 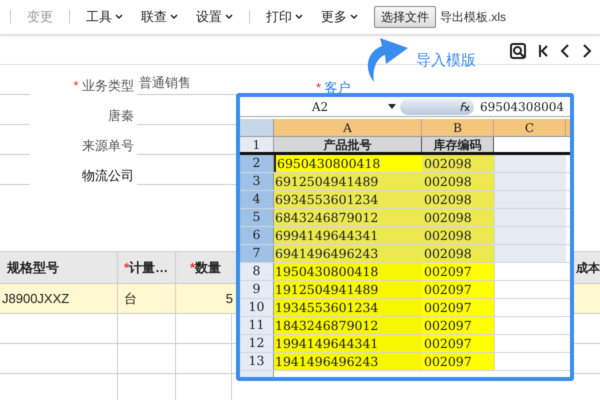 What do you see at coordinates (348, 361) in the screenshot?
I see `table-cell: 1941496496243` at bounding box center [348, 361].